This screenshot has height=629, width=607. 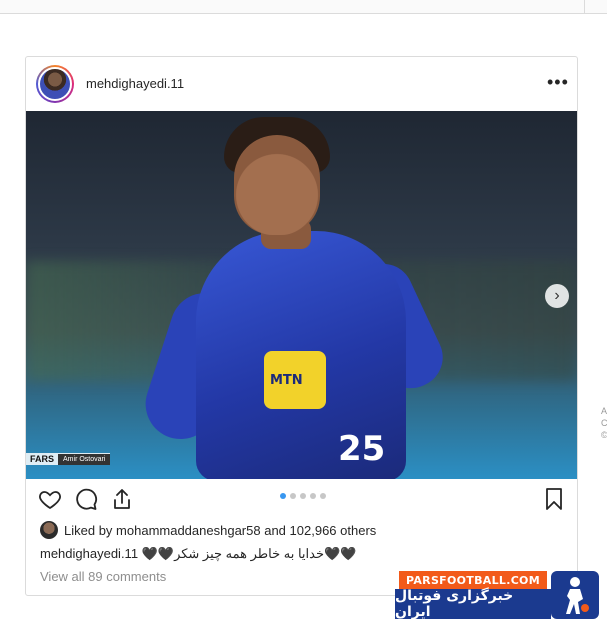 I want to click on photo-watermark: FARS Amir Ostovari, so click(x=68, y=459).